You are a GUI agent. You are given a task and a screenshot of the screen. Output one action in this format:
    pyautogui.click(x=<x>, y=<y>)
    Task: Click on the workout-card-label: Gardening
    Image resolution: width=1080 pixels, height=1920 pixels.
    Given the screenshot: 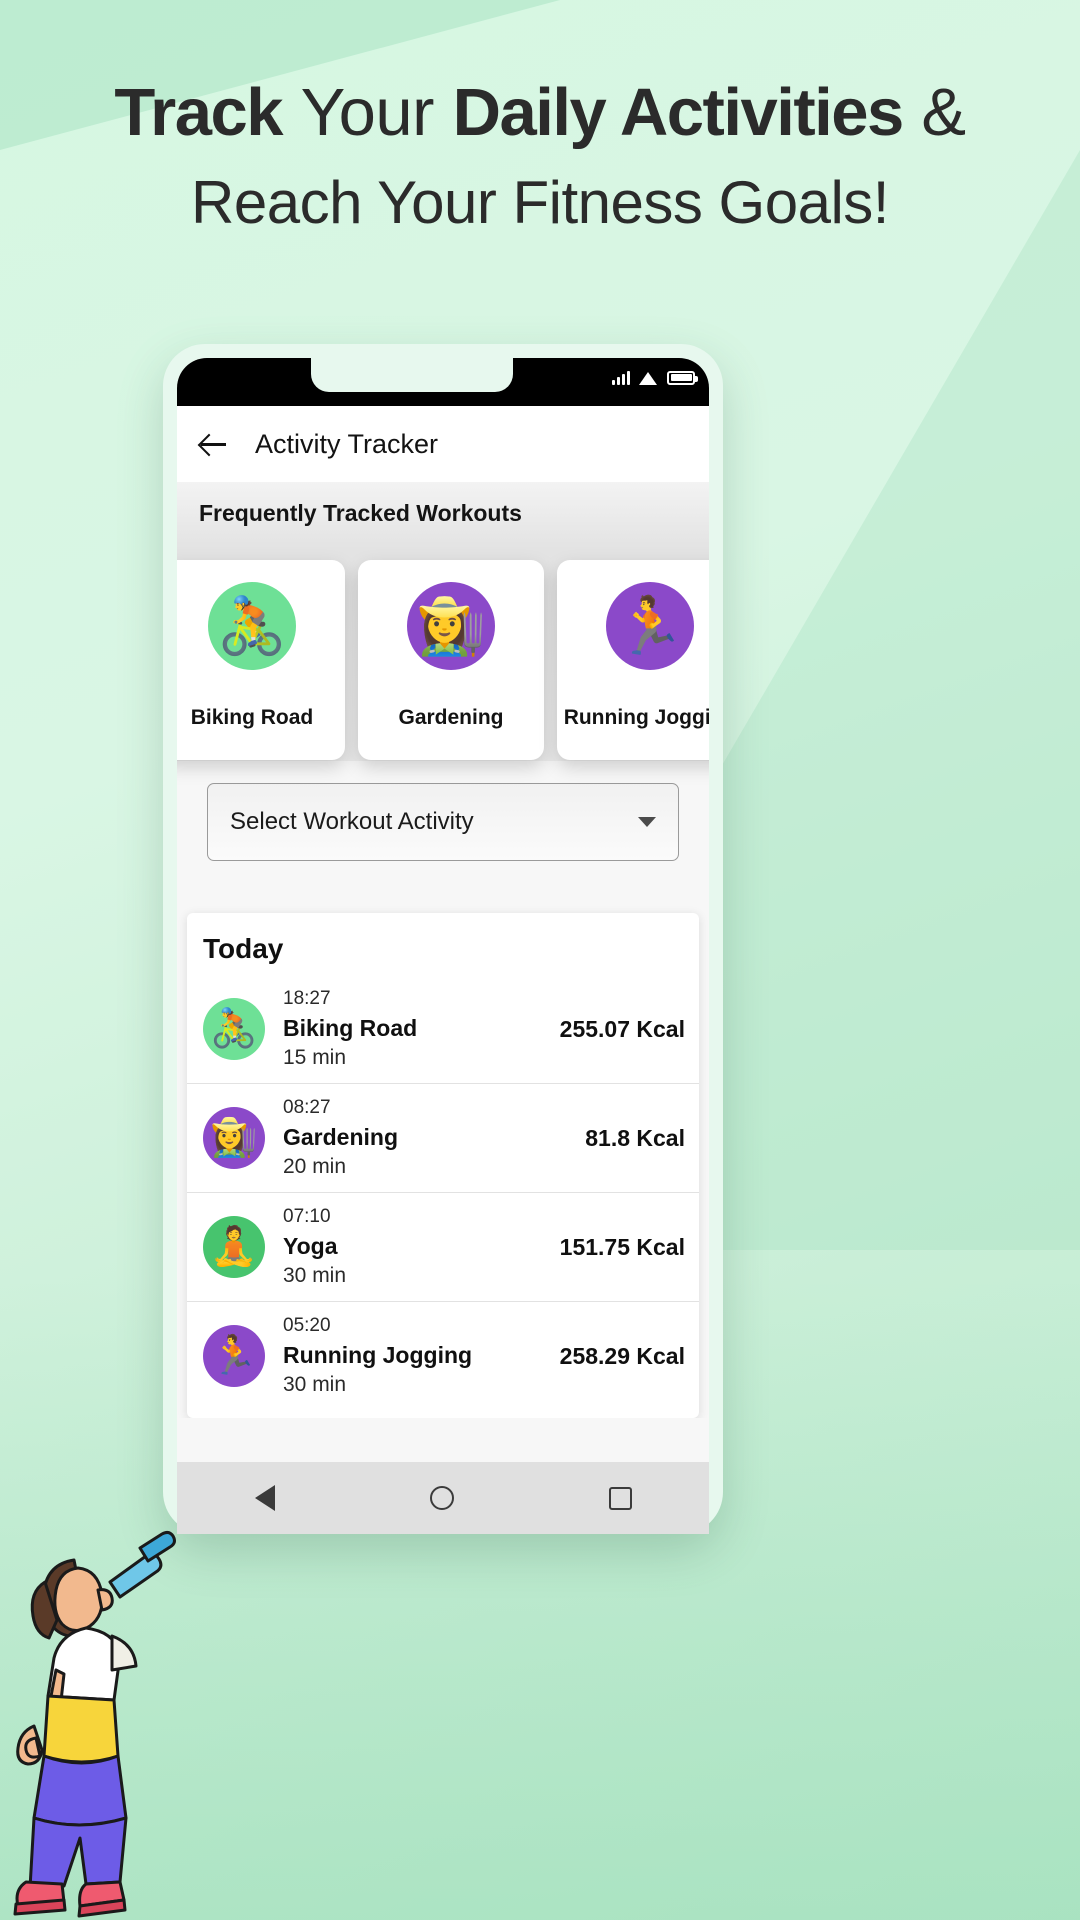 What is the action you would take?
    pyautogui.click(x=451, y=717)
    